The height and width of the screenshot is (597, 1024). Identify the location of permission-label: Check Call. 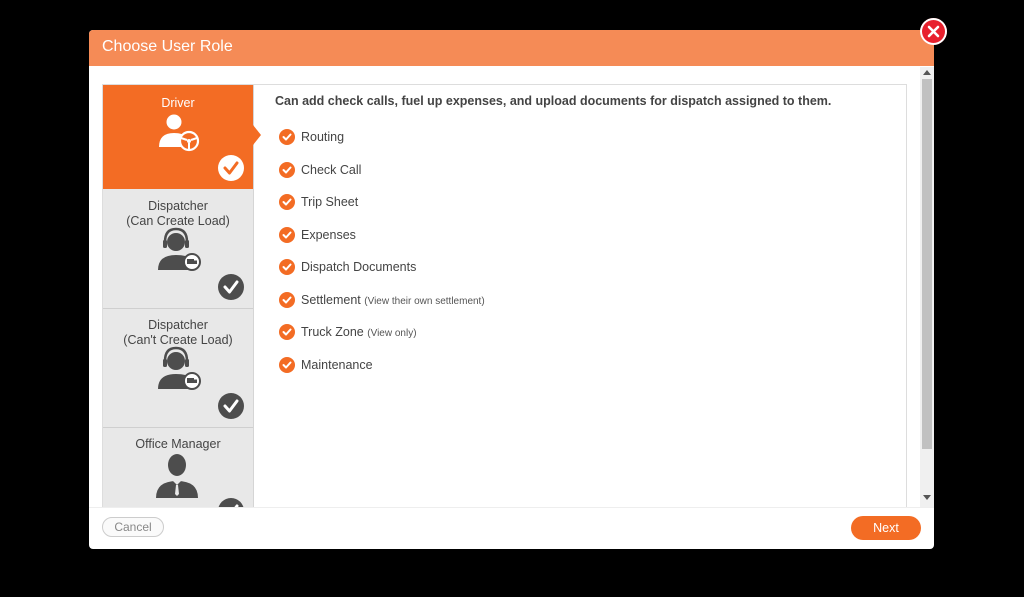
(331, 170).